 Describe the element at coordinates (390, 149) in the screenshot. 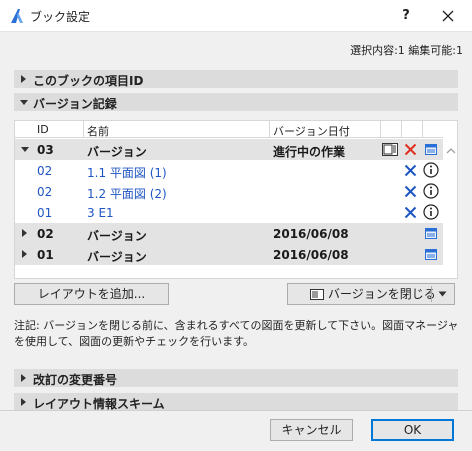

I see `layout-icon` at that location.